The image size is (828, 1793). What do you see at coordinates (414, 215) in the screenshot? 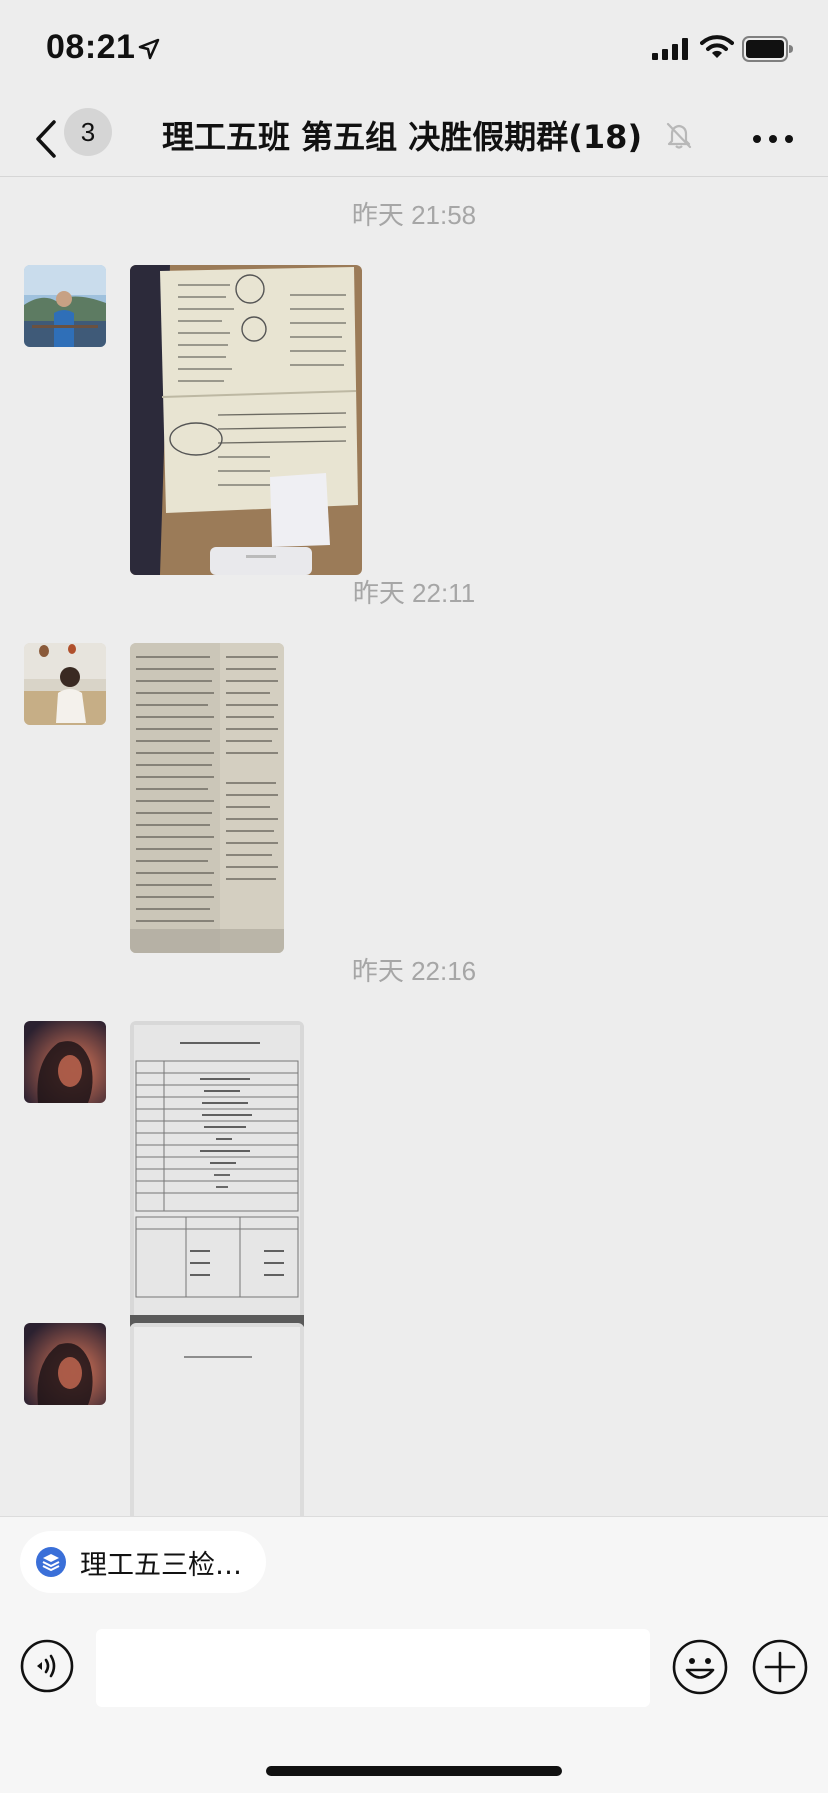
I see `message-timestamp: 昨天 21:58` at bounding box center [414, 215].